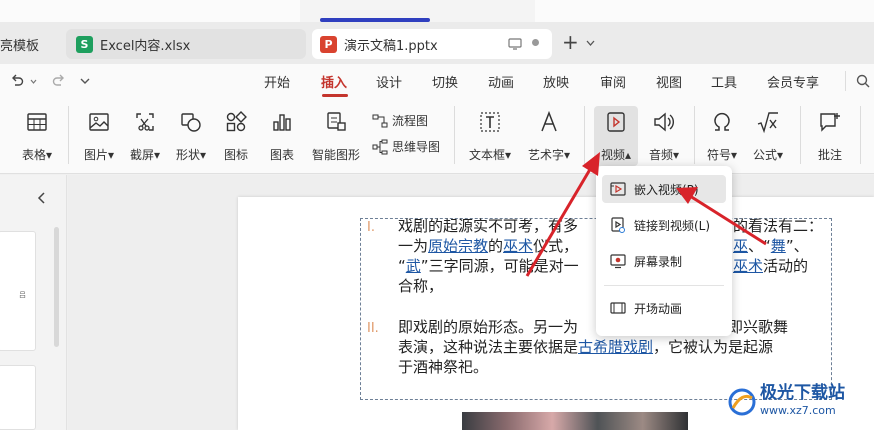 The width and height of the screenshot is (874, 430). What do you see at coordinates (618, 225) in the screenshot?
I see `link-video-icon` at bounding box center [618, 225].